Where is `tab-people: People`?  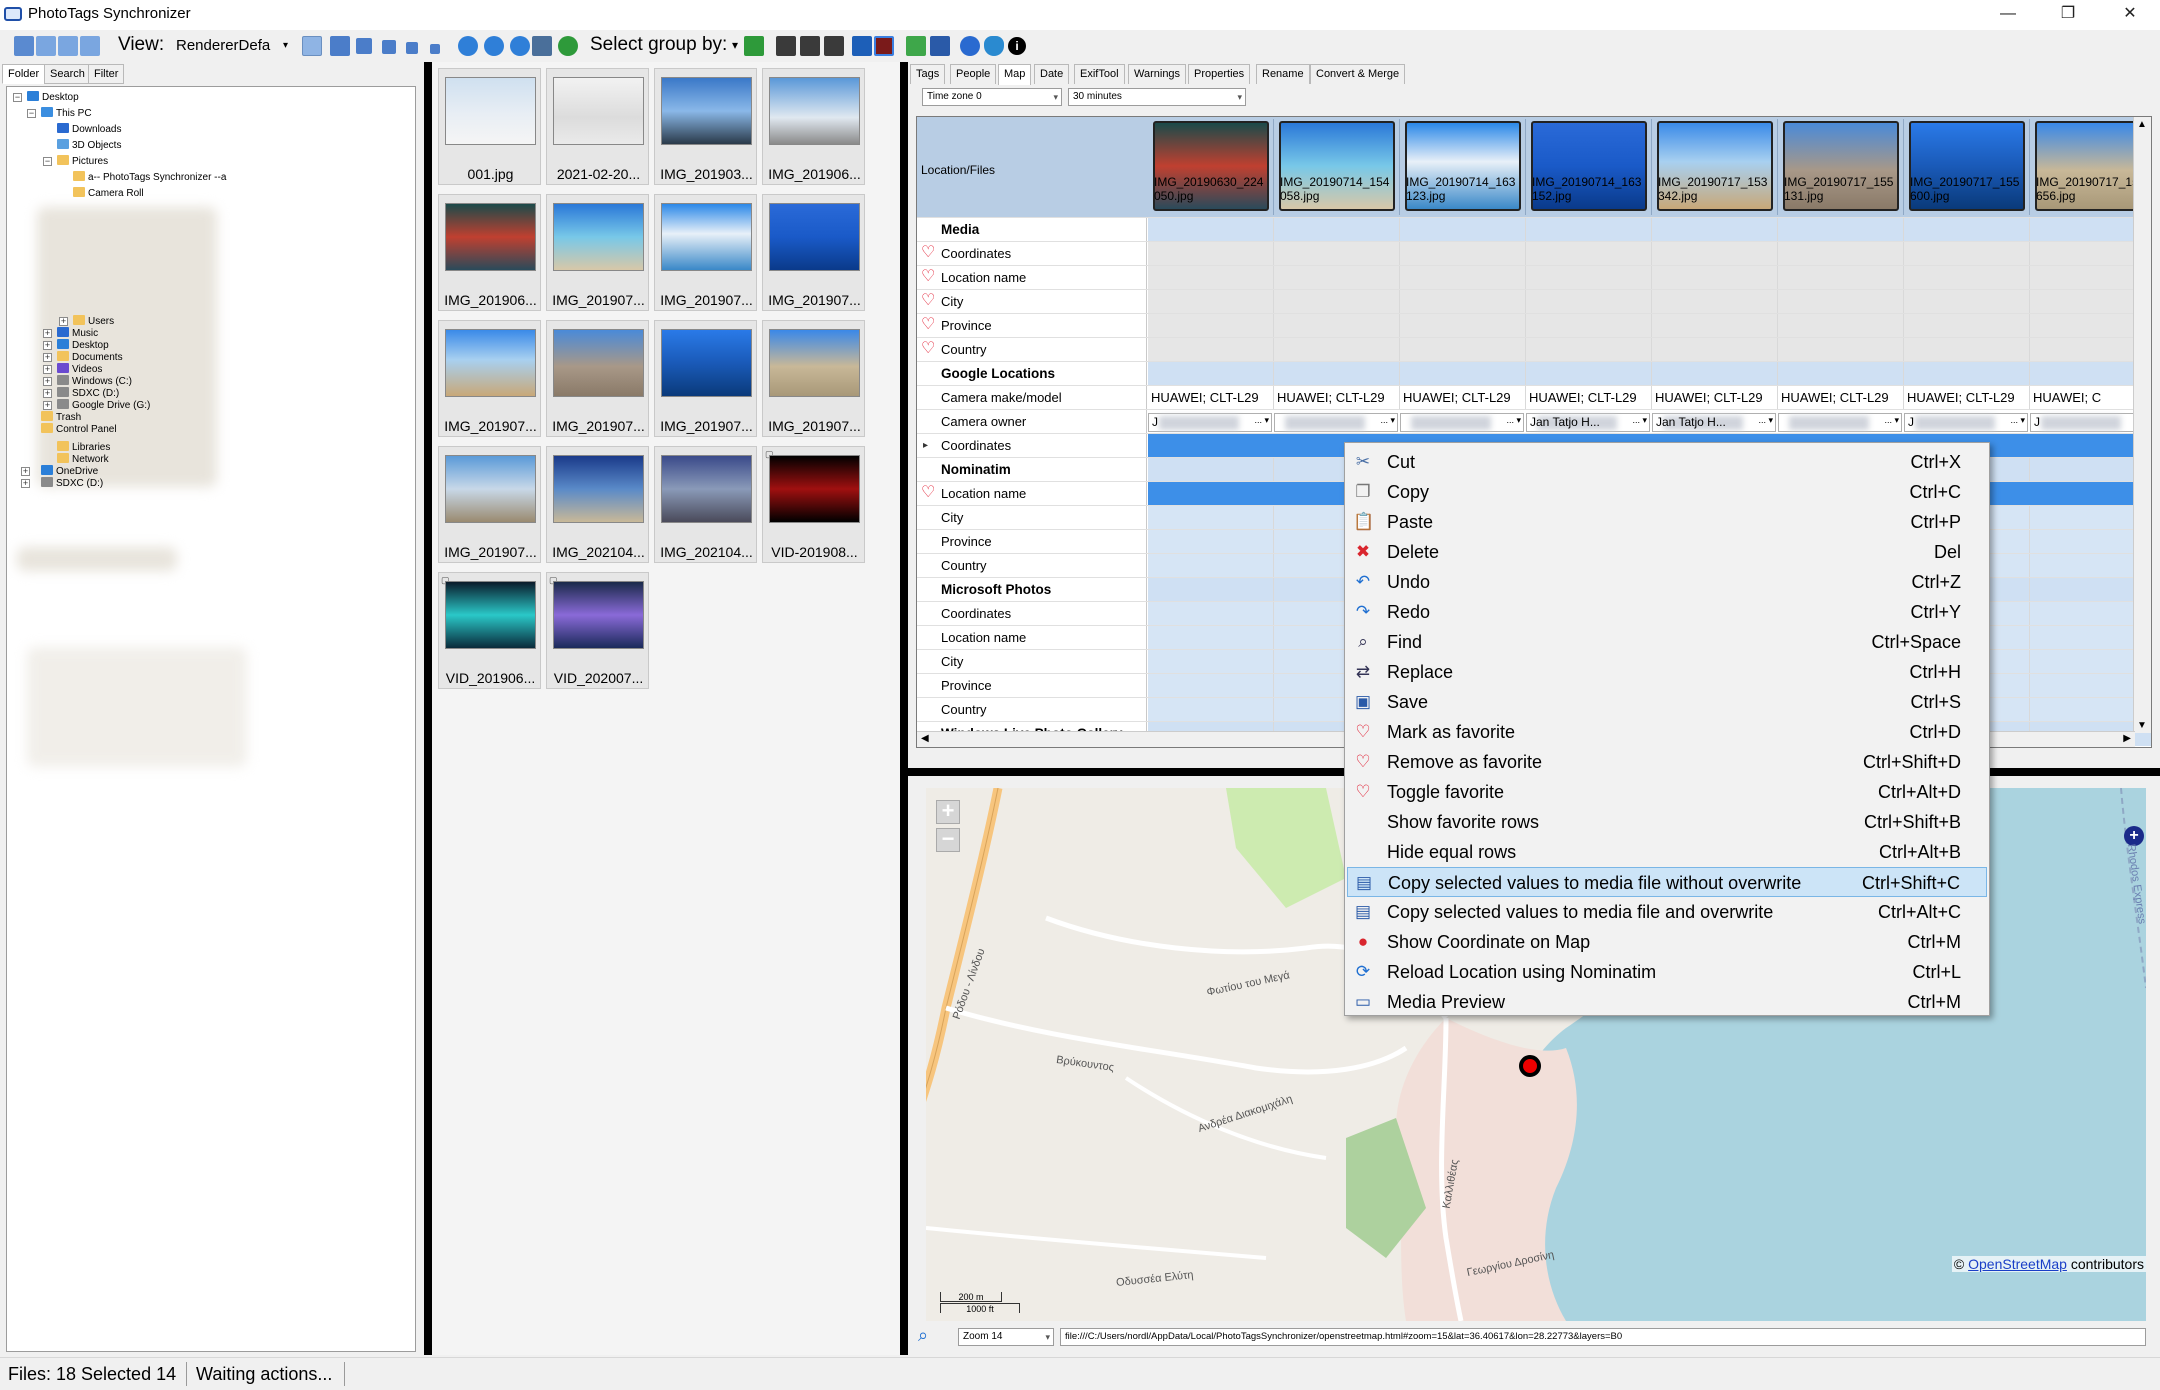
tab-people: People is located at coordinates (973, 74).